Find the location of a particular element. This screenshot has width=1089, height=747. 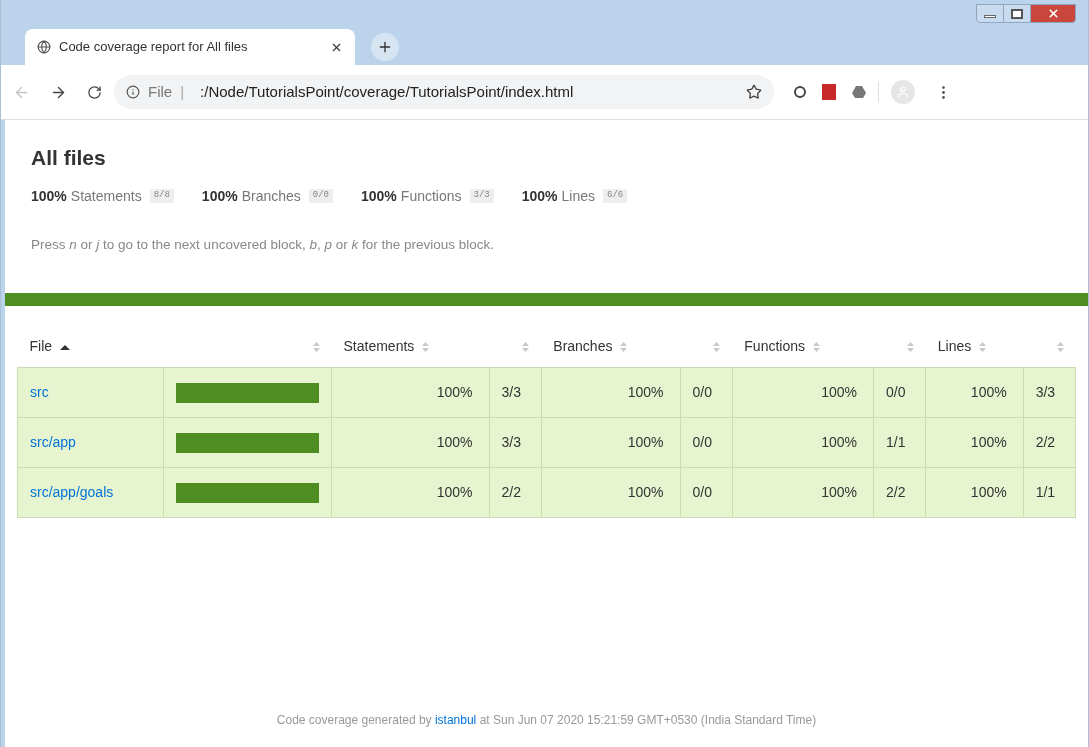

reload-icon is located at coordinates (94, 92).